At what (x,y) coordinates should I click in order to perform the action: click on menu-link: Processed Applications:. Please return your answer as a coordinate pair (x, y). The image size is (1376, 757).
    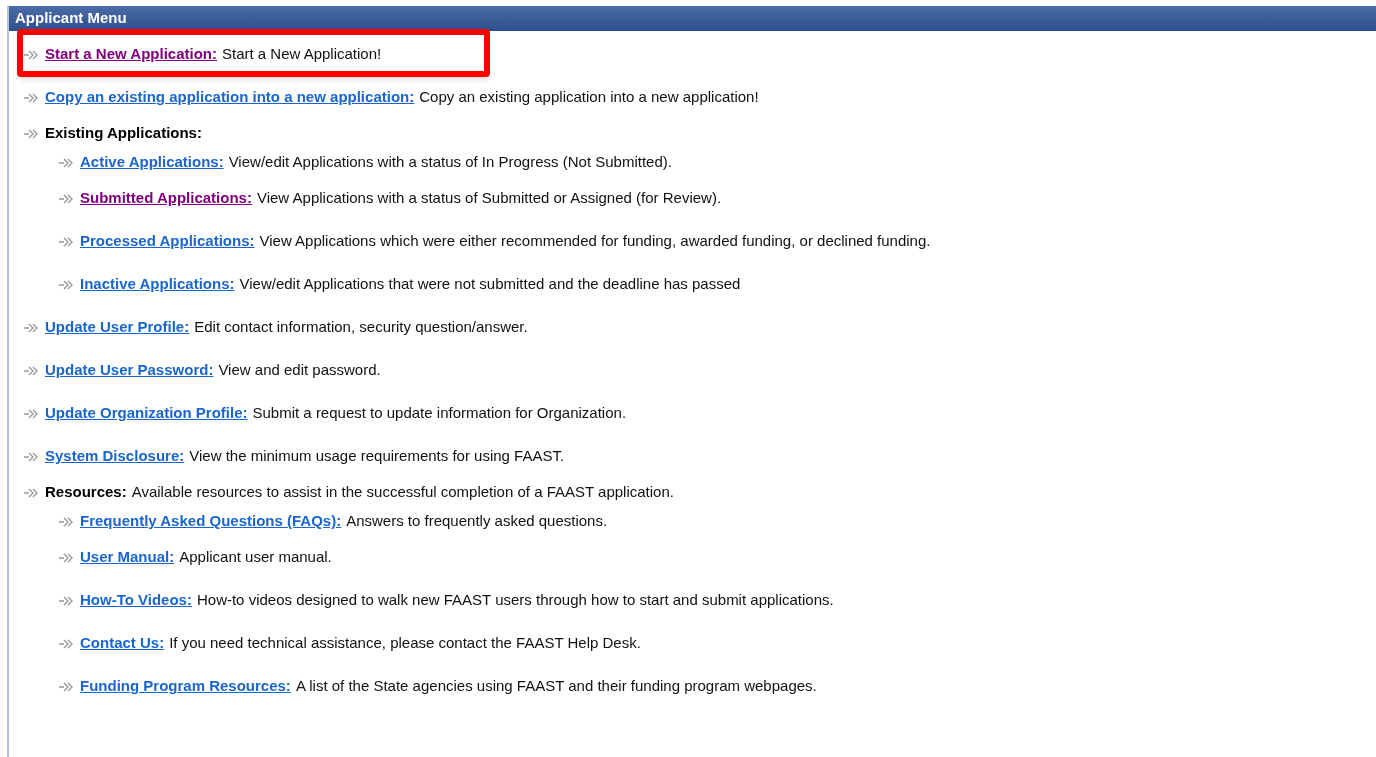
    Looking at the image, I should click on (167, 241).